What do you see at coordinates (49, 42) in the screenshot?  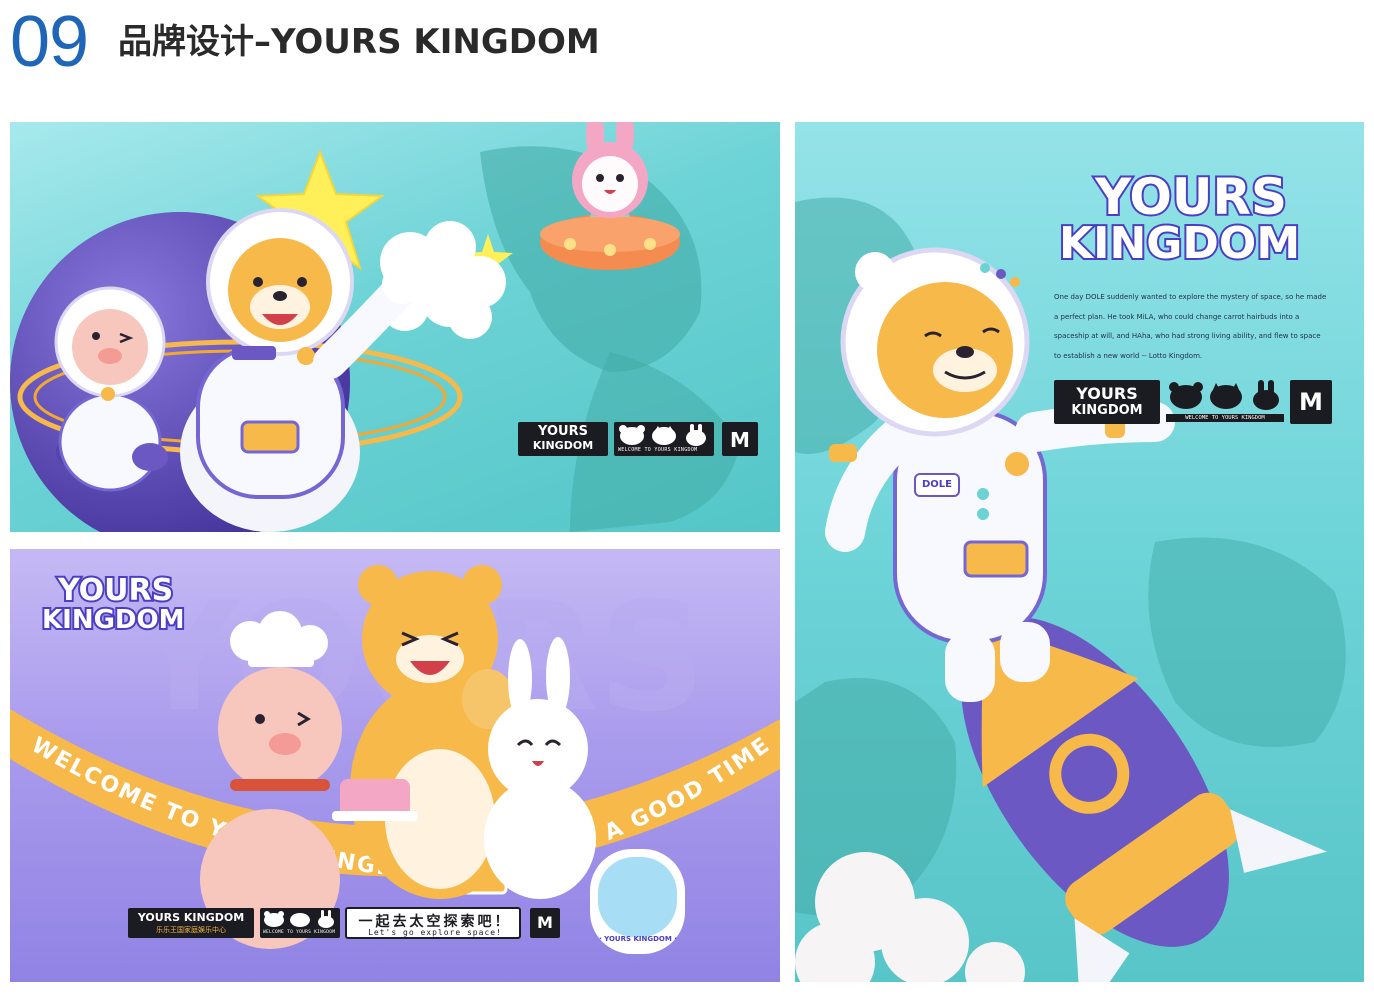 I see `section-number: 09` at bounding box center [49, 42].